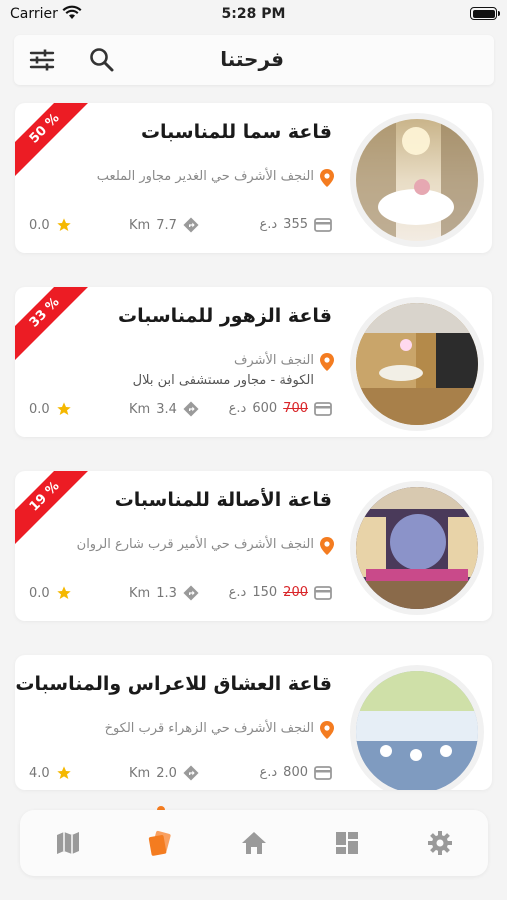 This screenshot has width=507, height=900. What do you see at coordinates (160, 843) in the screenshot?
I see `offers-icon` at bounding box center [160, 843].